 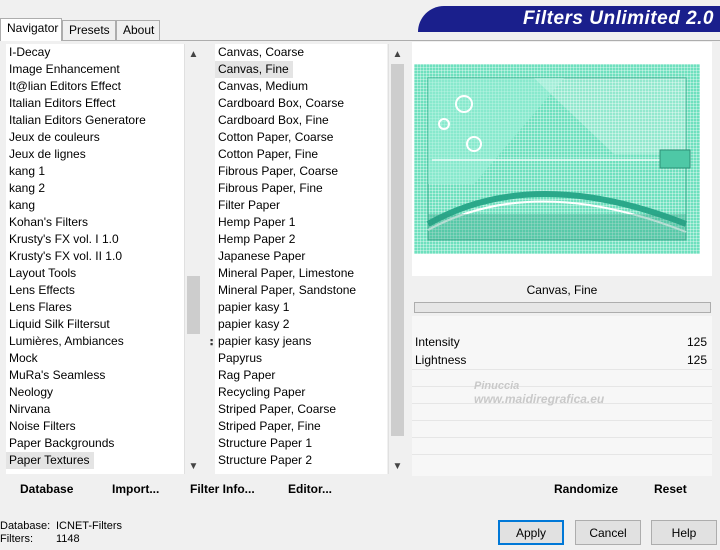 What do you see at coordinates (301, 222) in the screenshot?
I see `filter-item: Hemp Paper 1` at bounding box center [301, 222].